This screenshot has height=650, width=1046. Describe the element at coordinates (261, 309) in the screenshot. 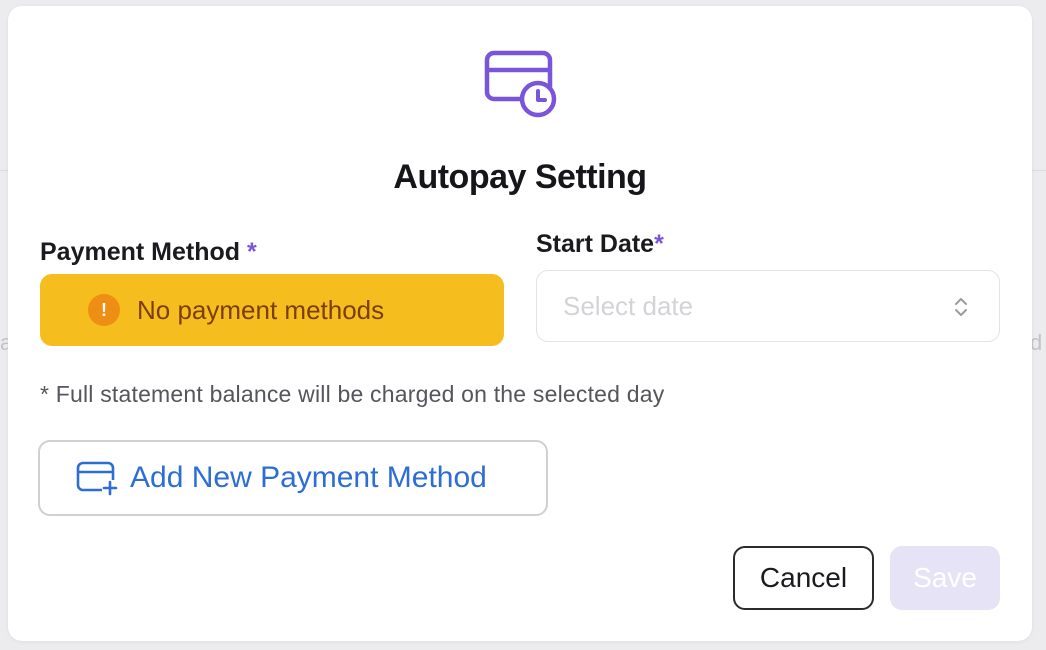

I see `alert-message: No payment methods` at that location.